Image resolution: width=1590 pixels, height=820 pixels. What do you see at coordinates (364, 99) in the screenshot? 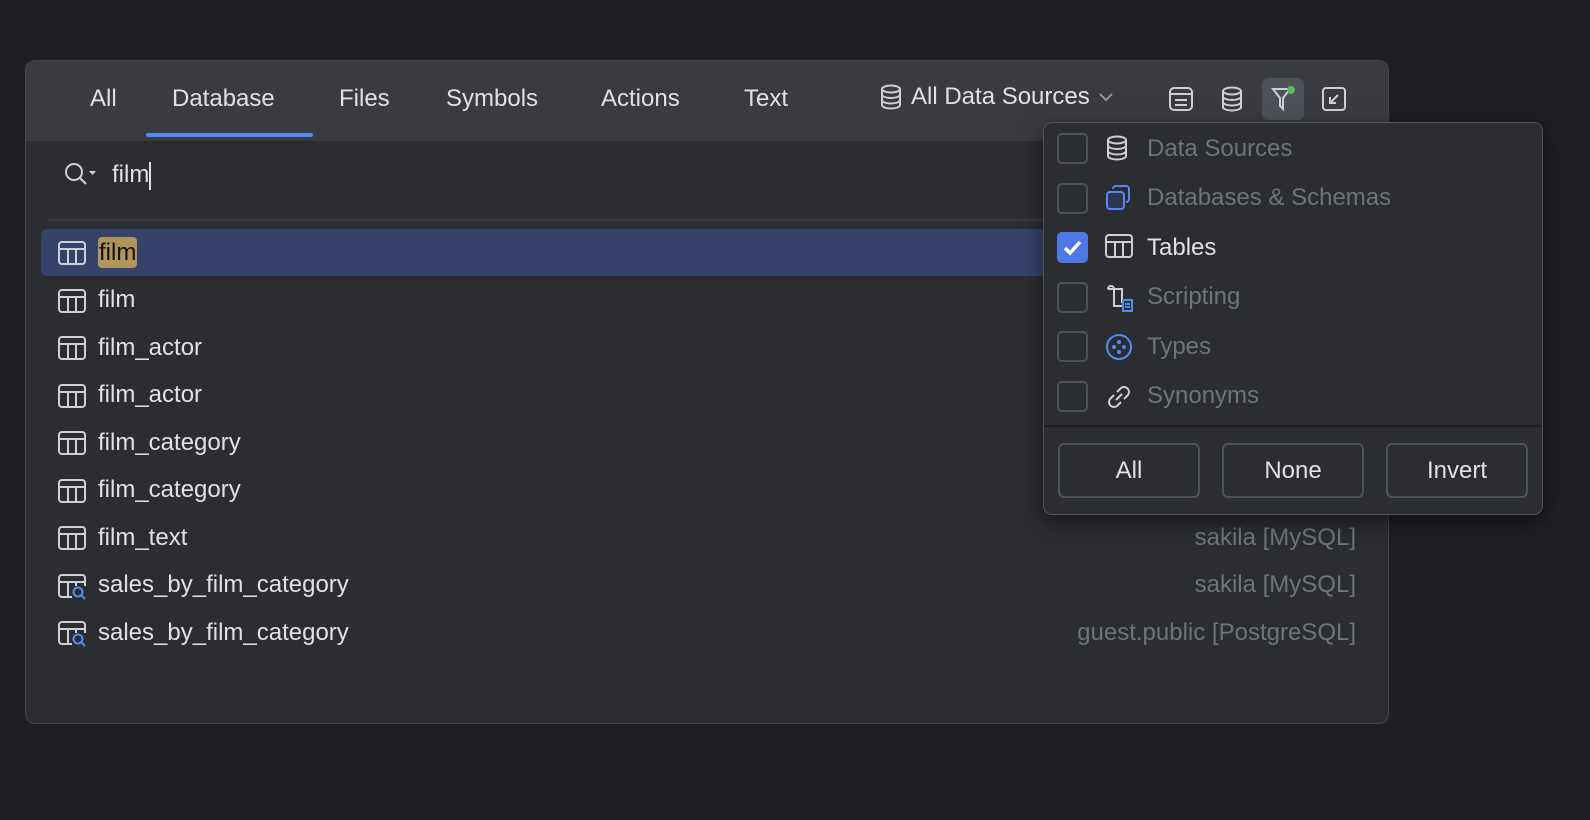
I see `tab-files: Files` at bounding box center [364, 99].